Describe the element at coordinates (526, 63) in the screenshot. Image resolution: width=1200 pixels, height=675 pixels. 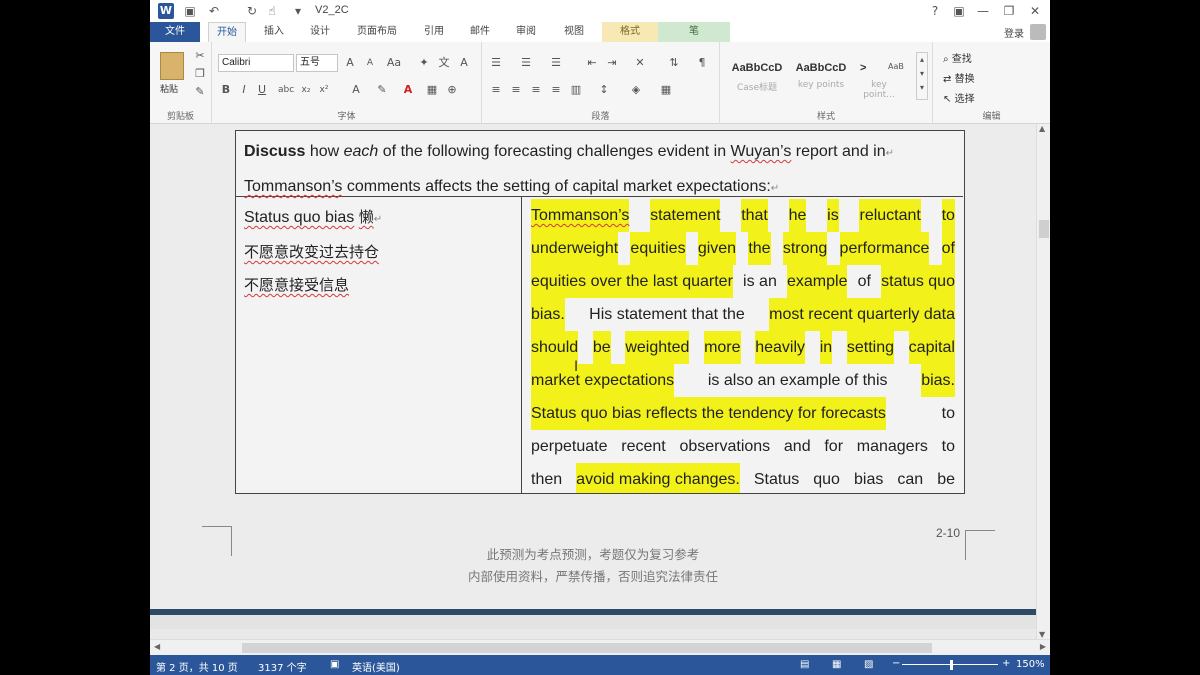
I see `numbering-icon: ☰` at that location.